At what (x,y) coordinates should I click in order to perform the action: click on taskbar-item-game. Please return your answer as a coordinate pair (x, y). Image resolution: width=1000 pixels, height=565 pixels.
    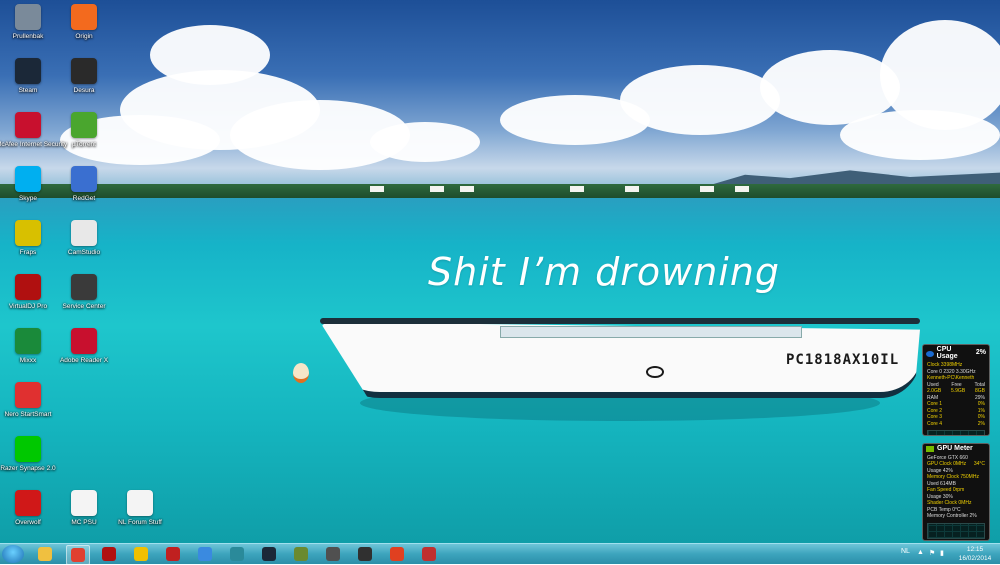
    Looking at the image, I should click on (173, 554).